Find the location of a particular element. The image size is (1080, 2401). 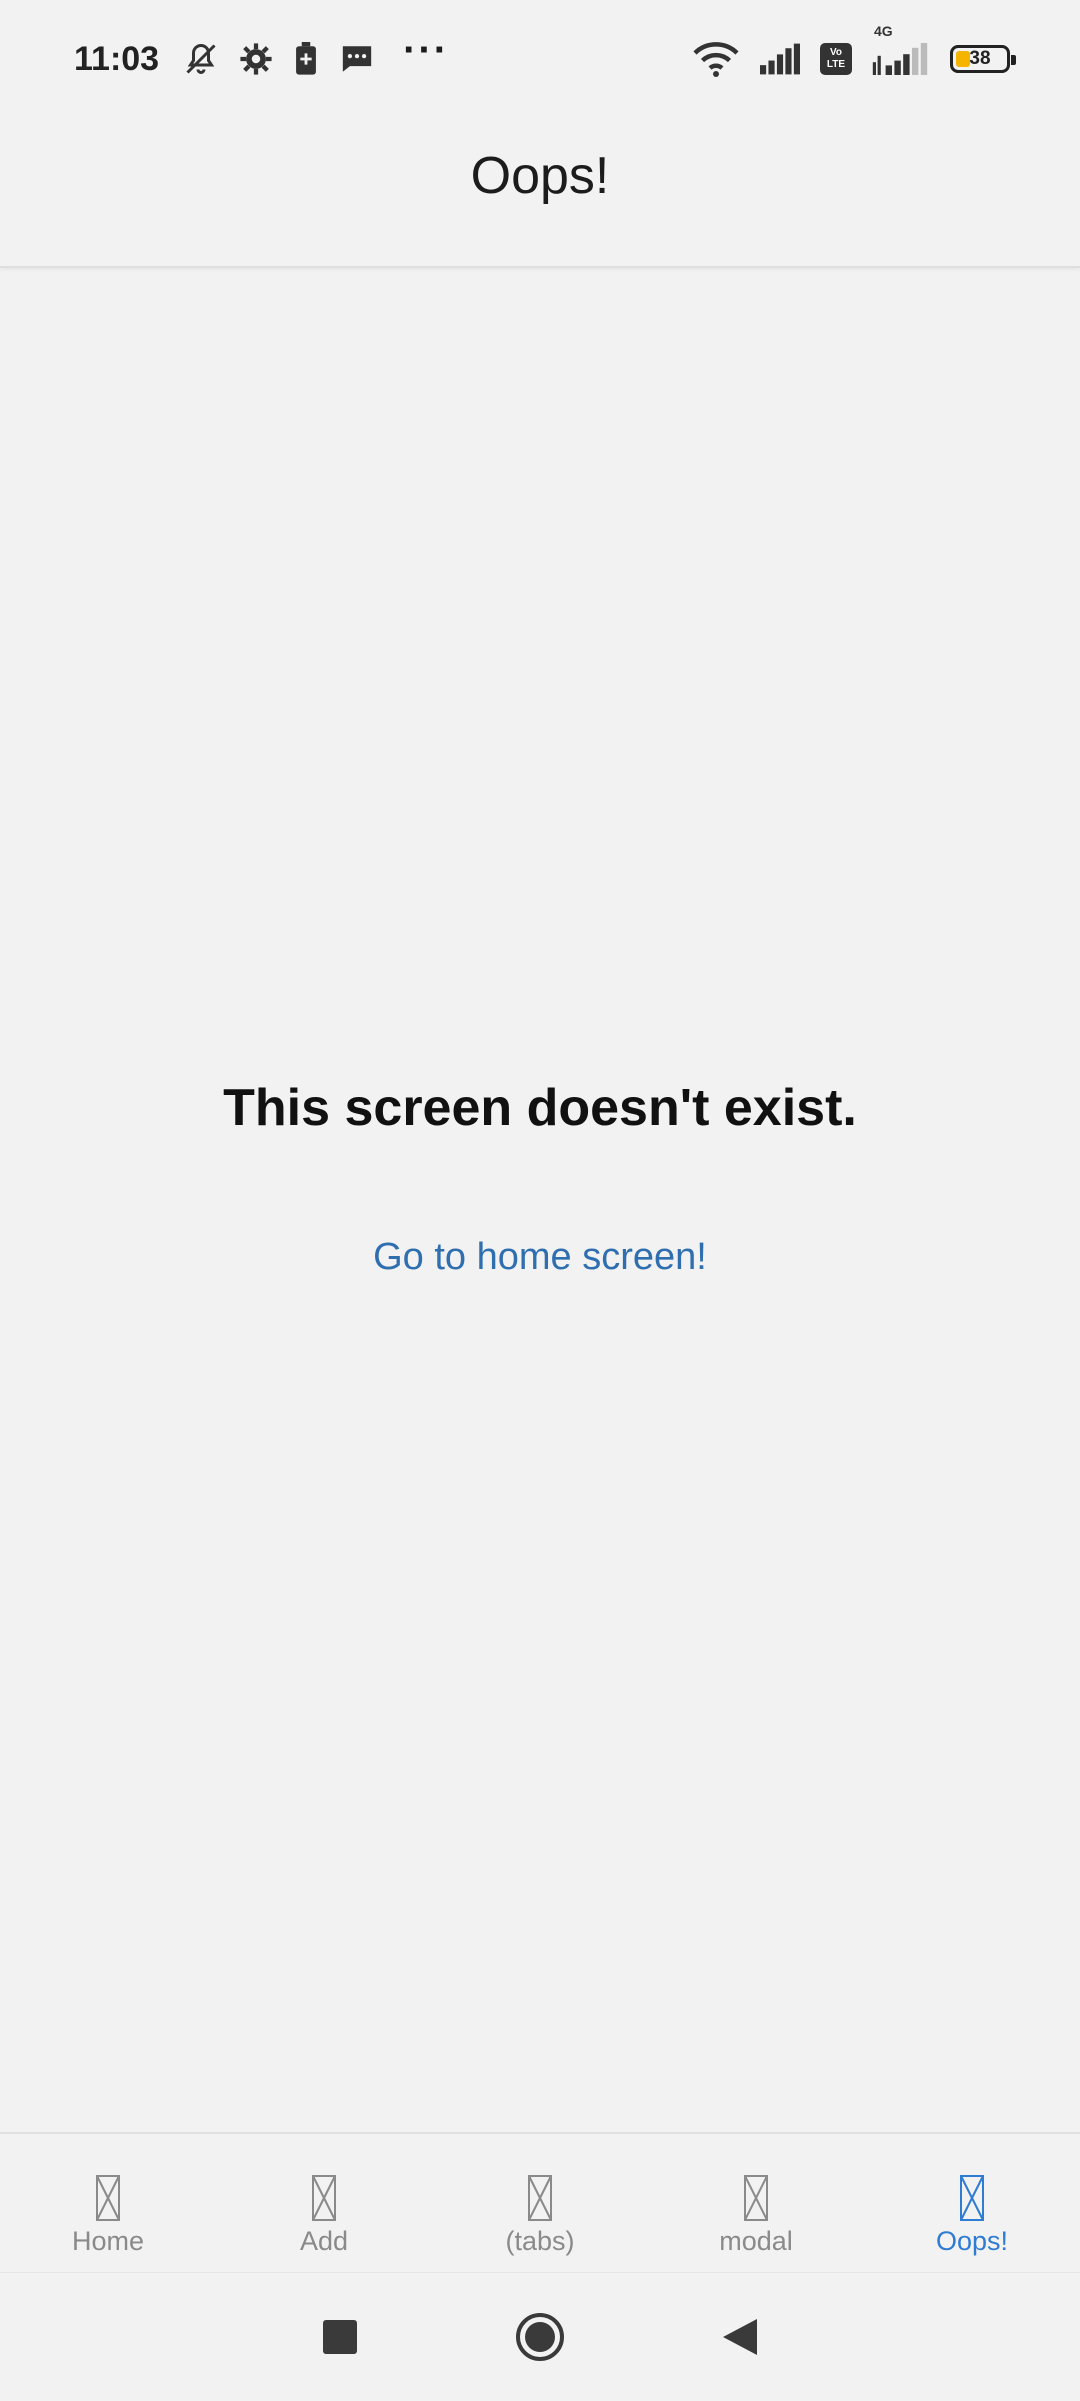

system-nav-bar is located at coordinates (540, 2336).